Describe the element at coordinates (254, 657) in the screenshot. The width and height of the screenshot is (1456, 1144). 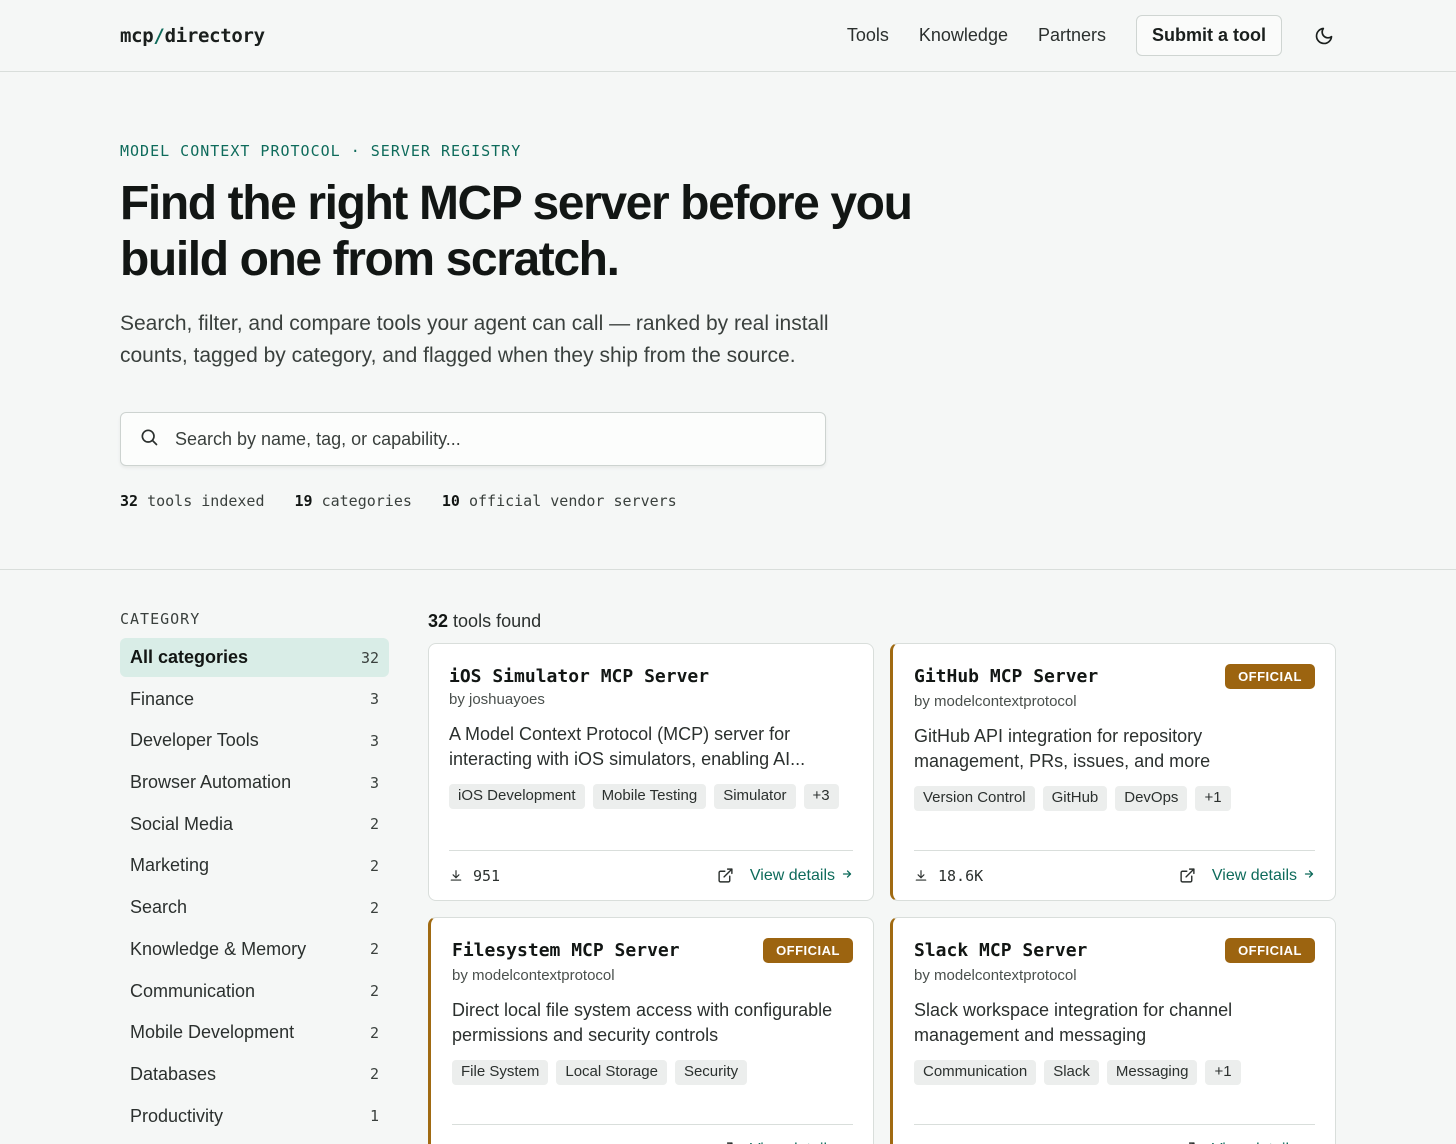
I see `category-item-all: All categories 32` at that location.